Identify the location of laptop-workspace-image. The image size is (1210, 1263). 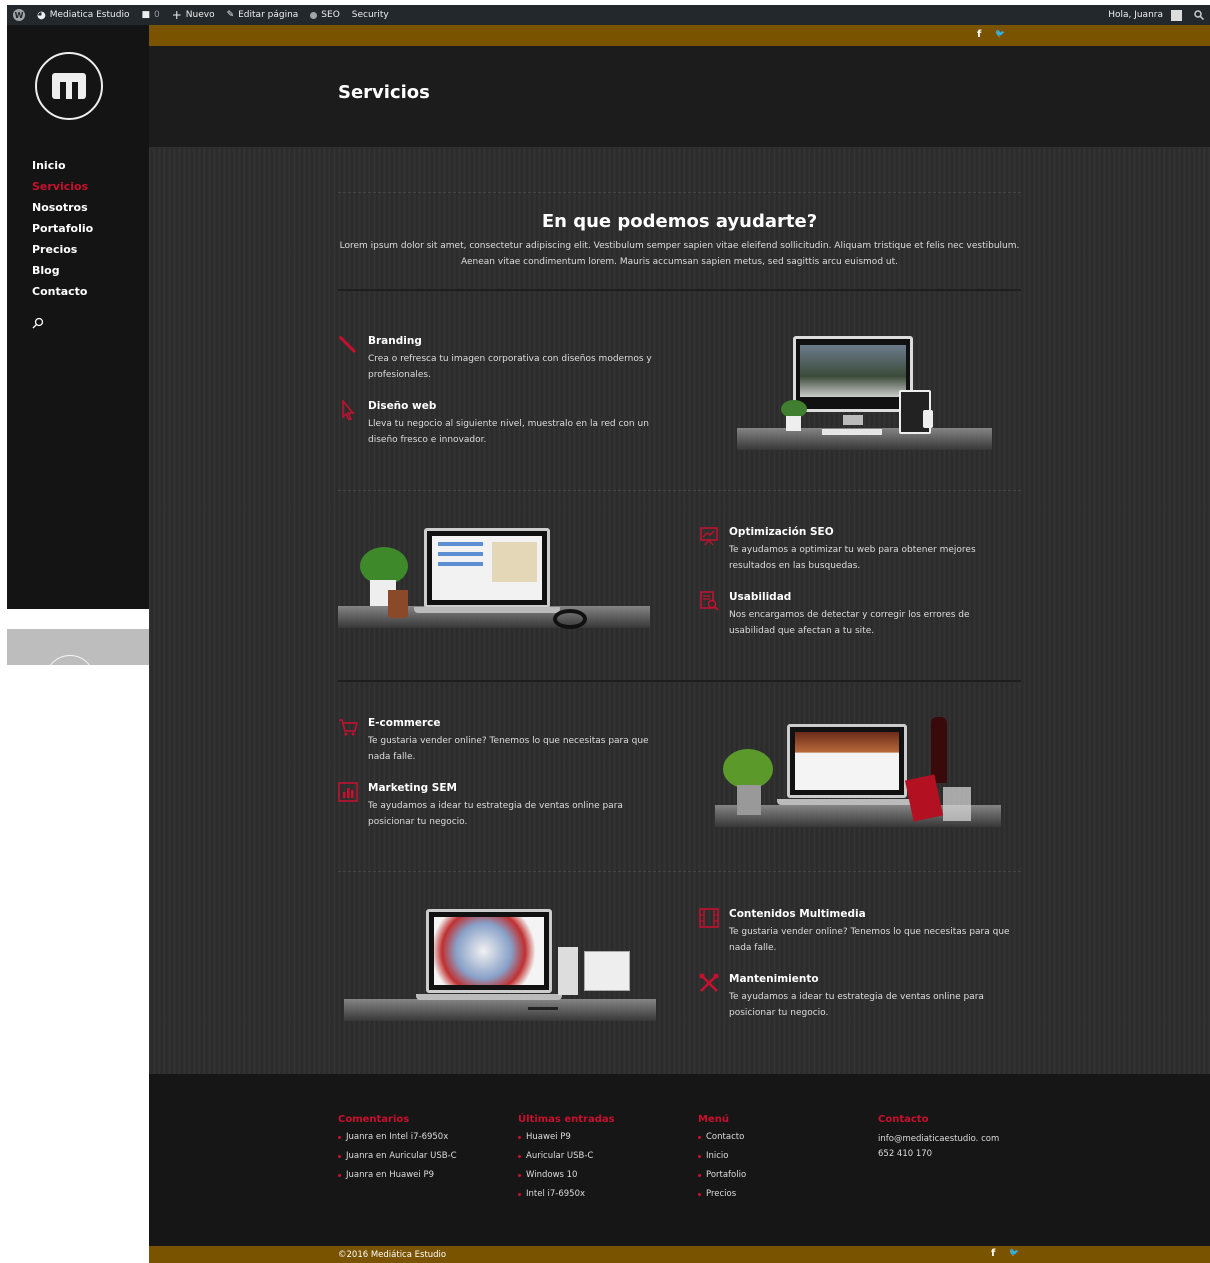
(494, 581).